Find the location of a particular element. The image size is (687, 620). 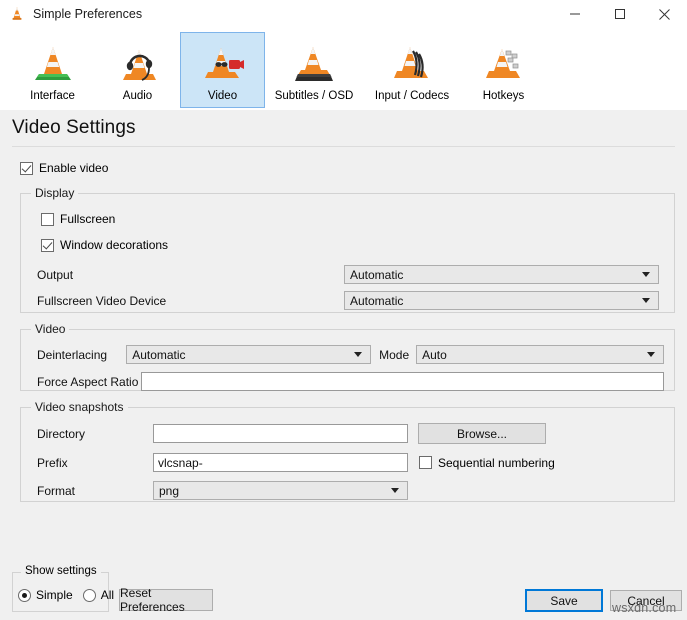

title-bar: Simple Preferences is located at coordinates (343, 14).